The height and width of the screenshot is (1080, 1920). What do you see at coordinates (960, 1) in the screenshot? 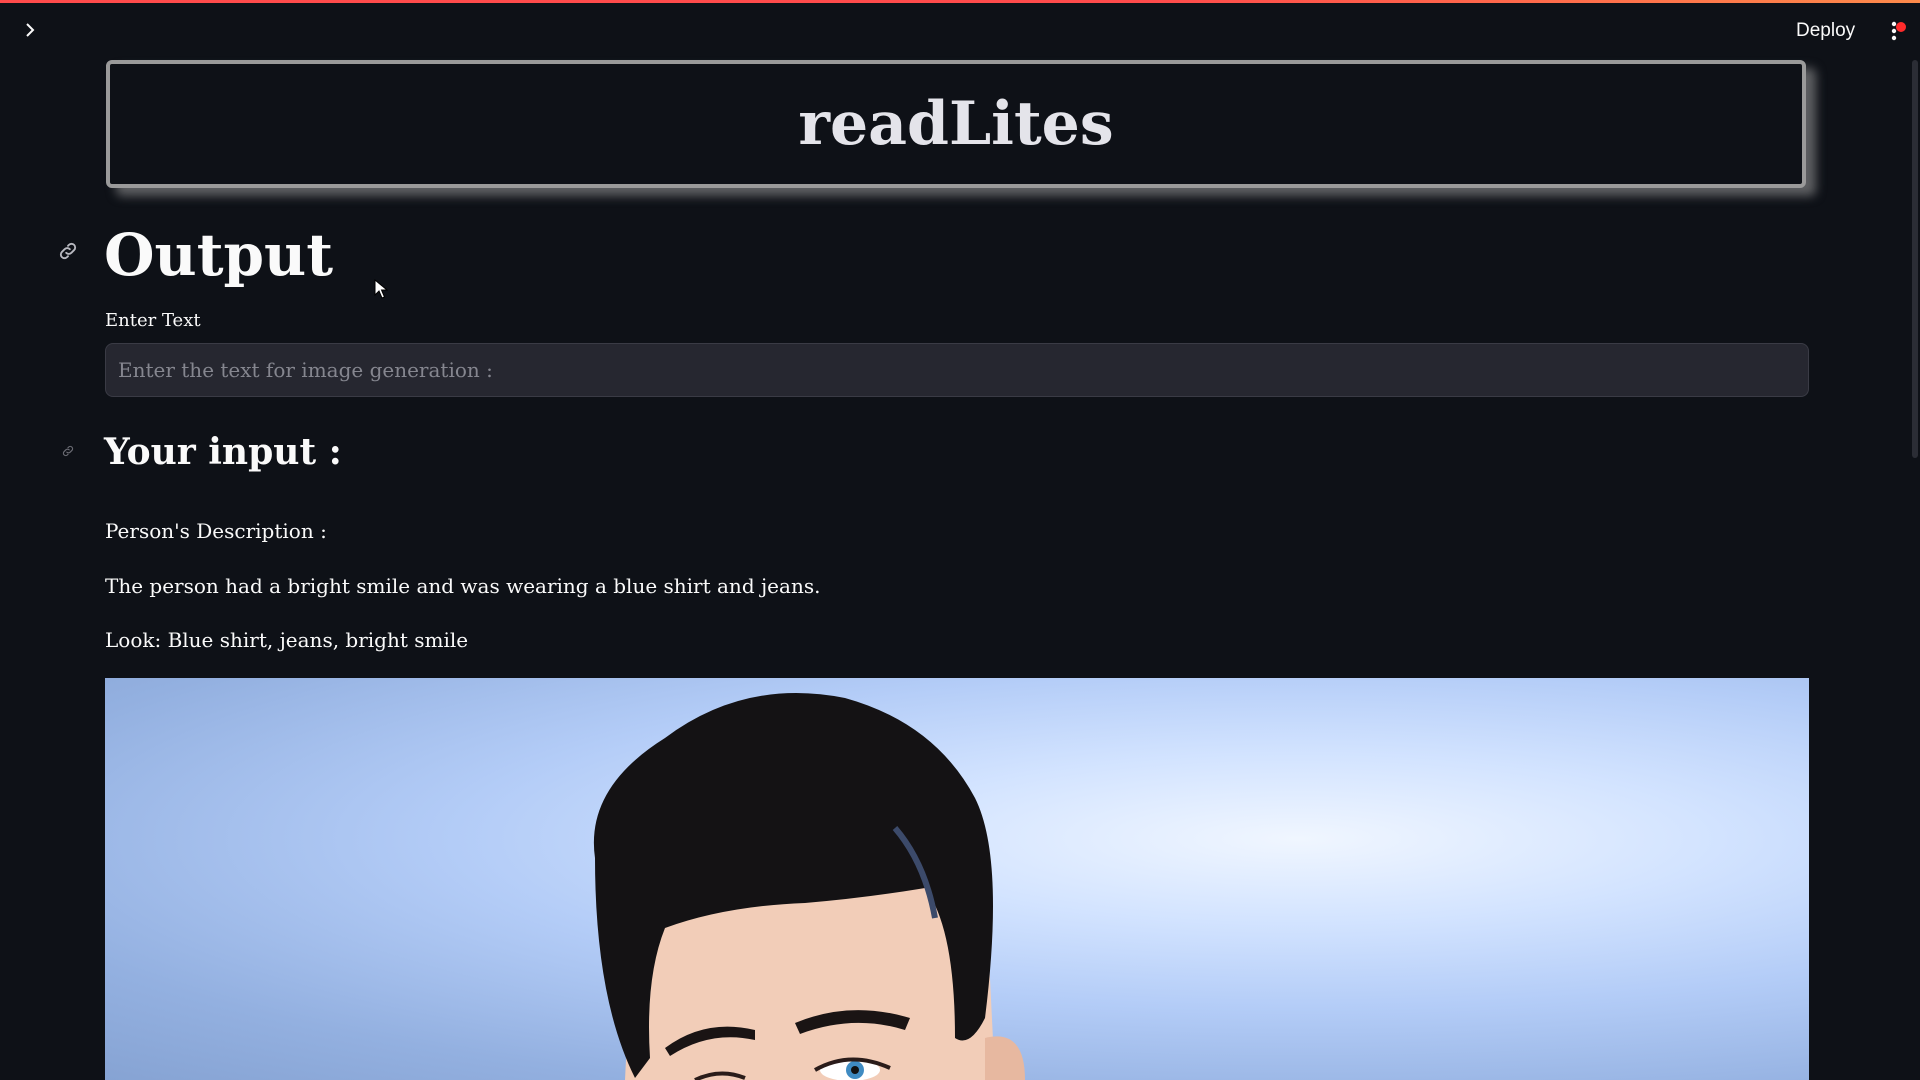
I see `top-accent-bar` at bounding box center [960, 1].